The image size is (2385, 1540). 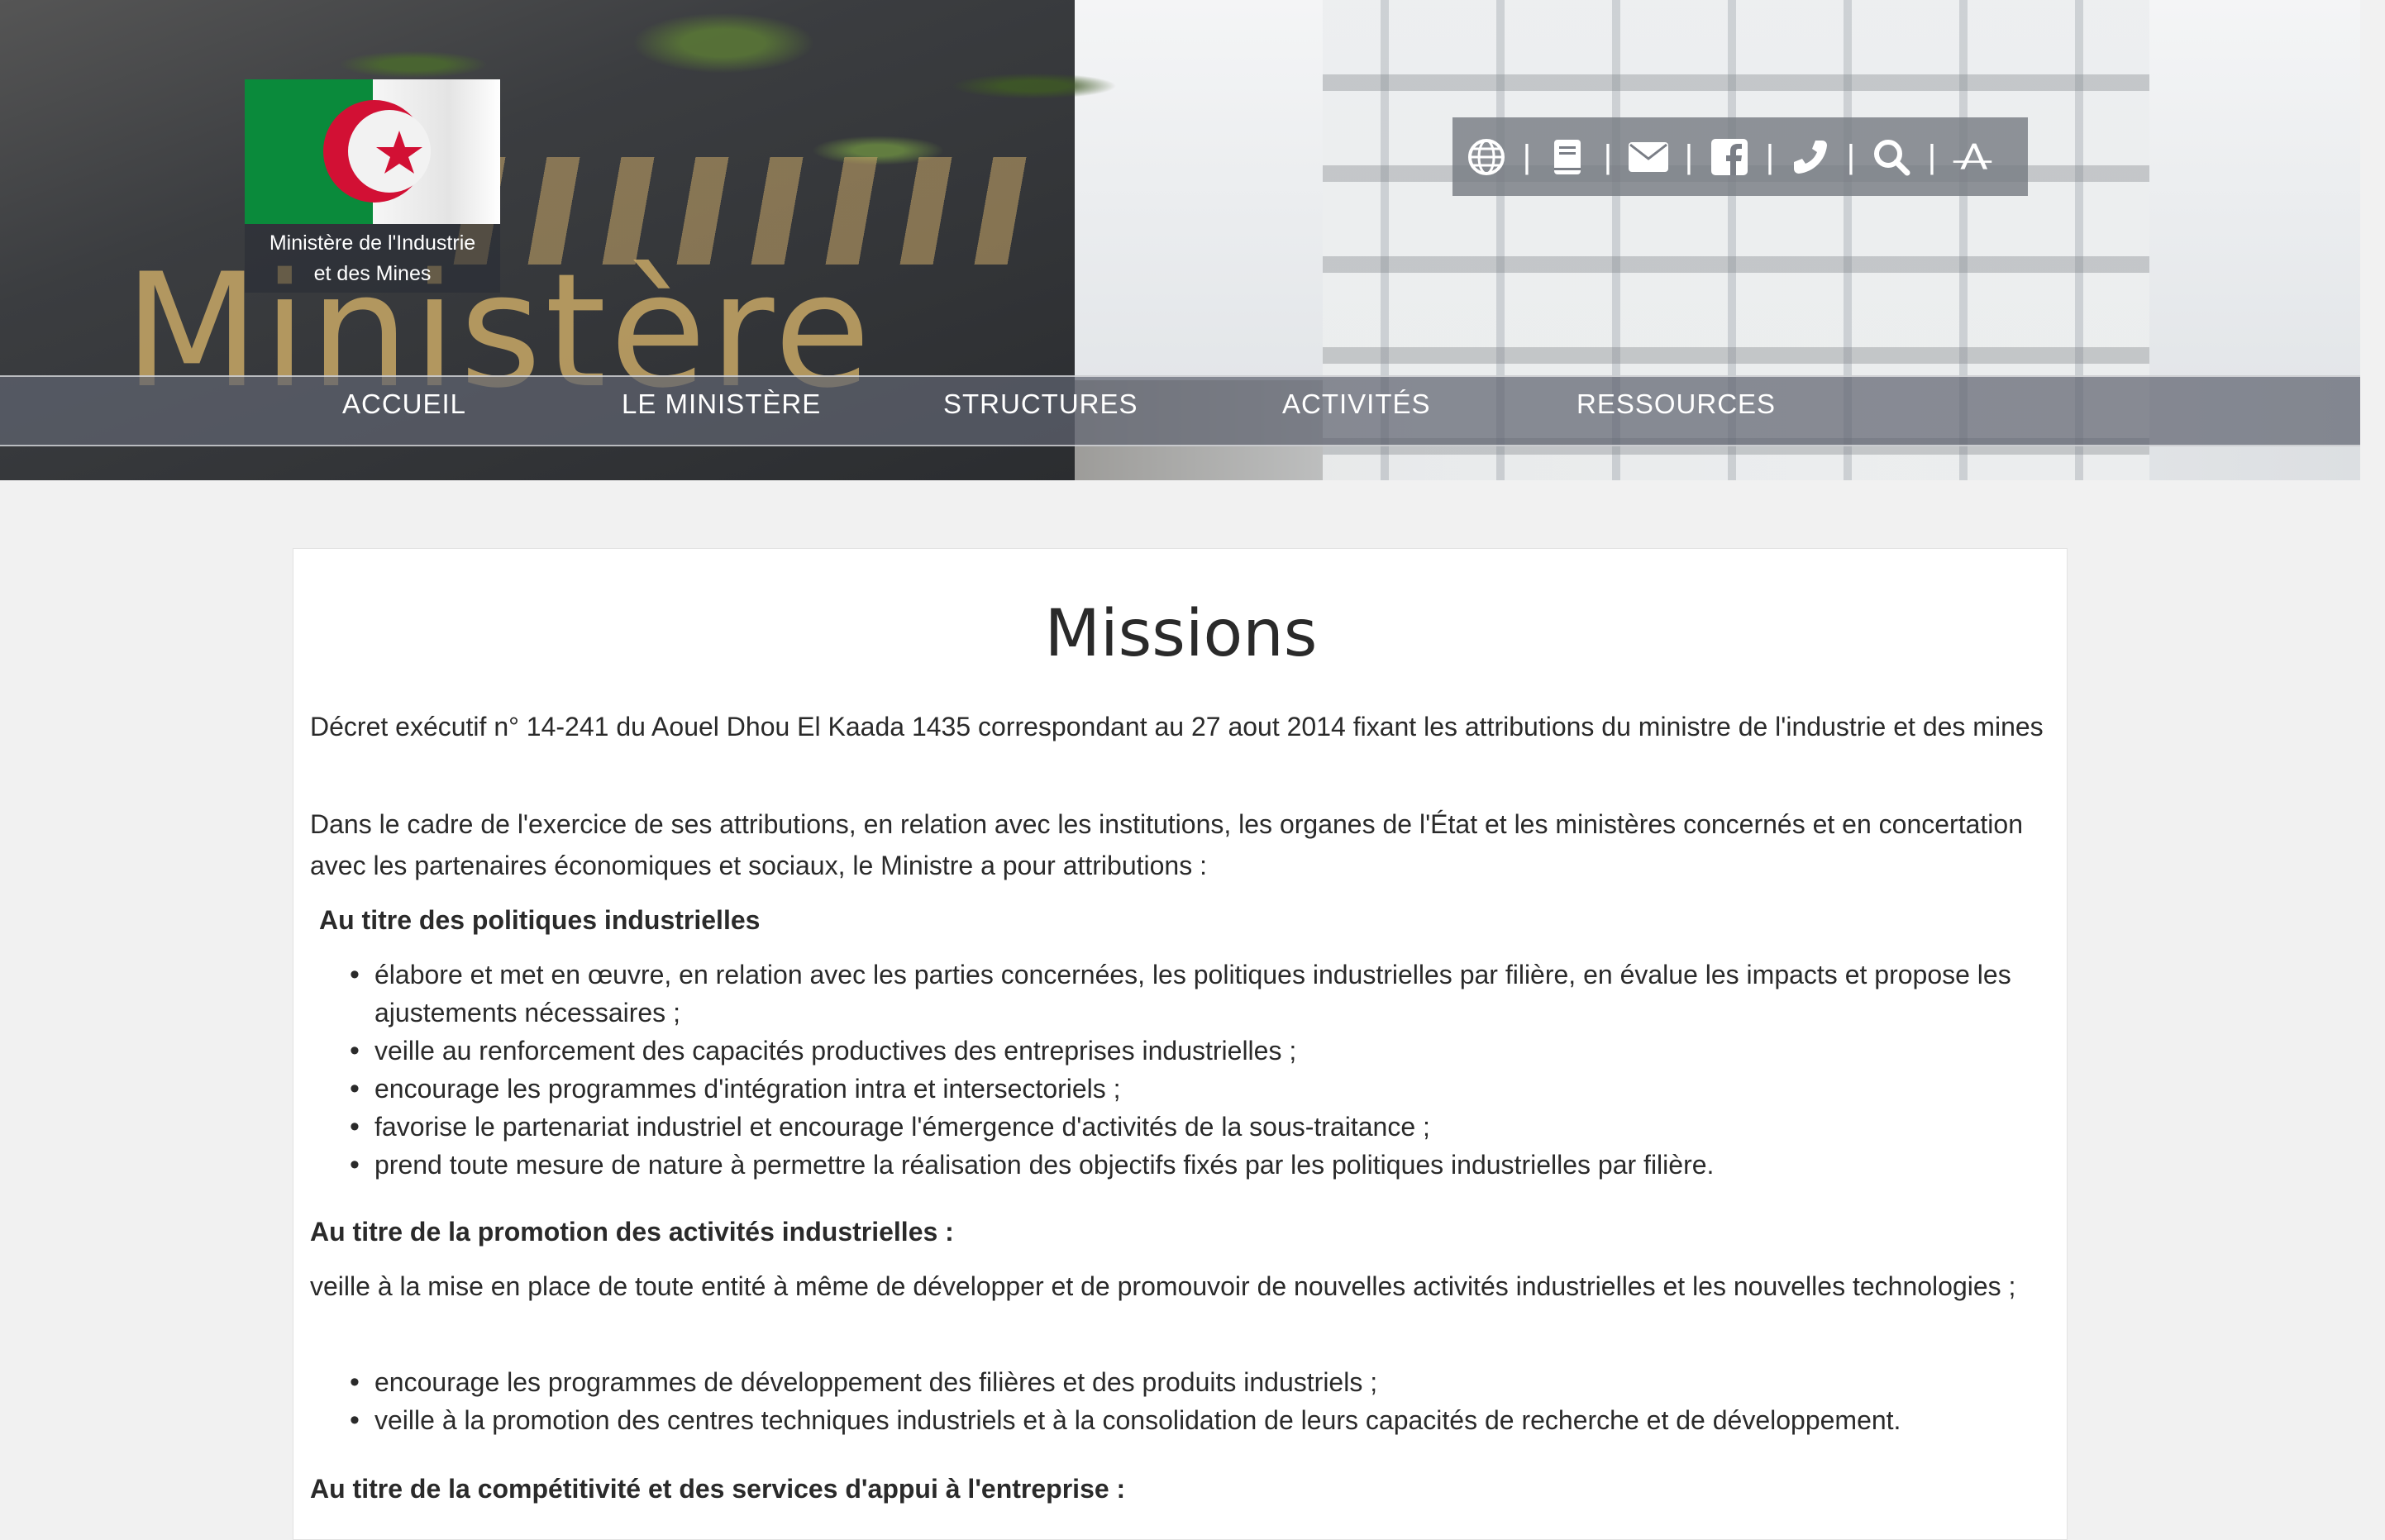 What do you see at coordinates (1676, 405) in the screenshot?
I see `nav-item-ressources: RESSOURCES` at bounding box center [1676, 405].